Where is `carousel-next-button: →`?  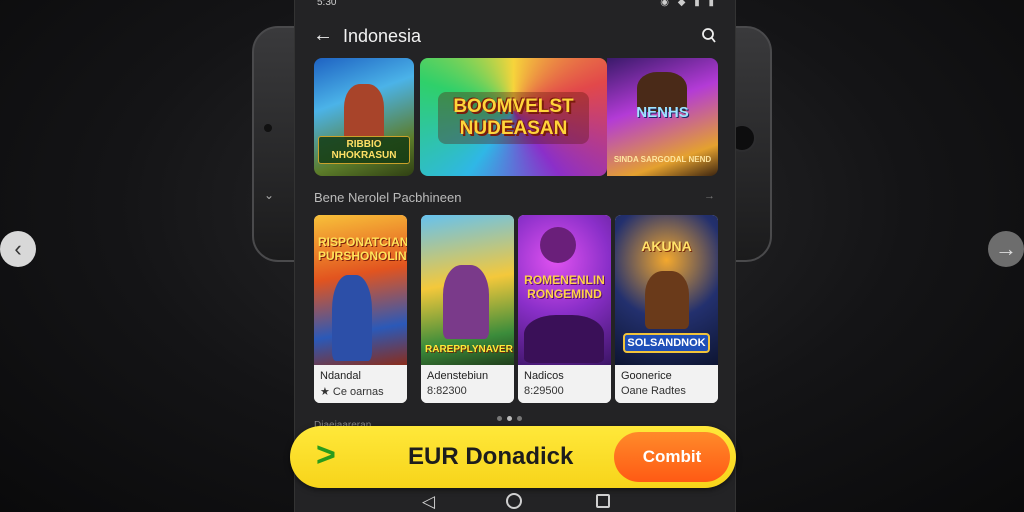 carousel-next-button: → is located at coordinates (1006, 249).